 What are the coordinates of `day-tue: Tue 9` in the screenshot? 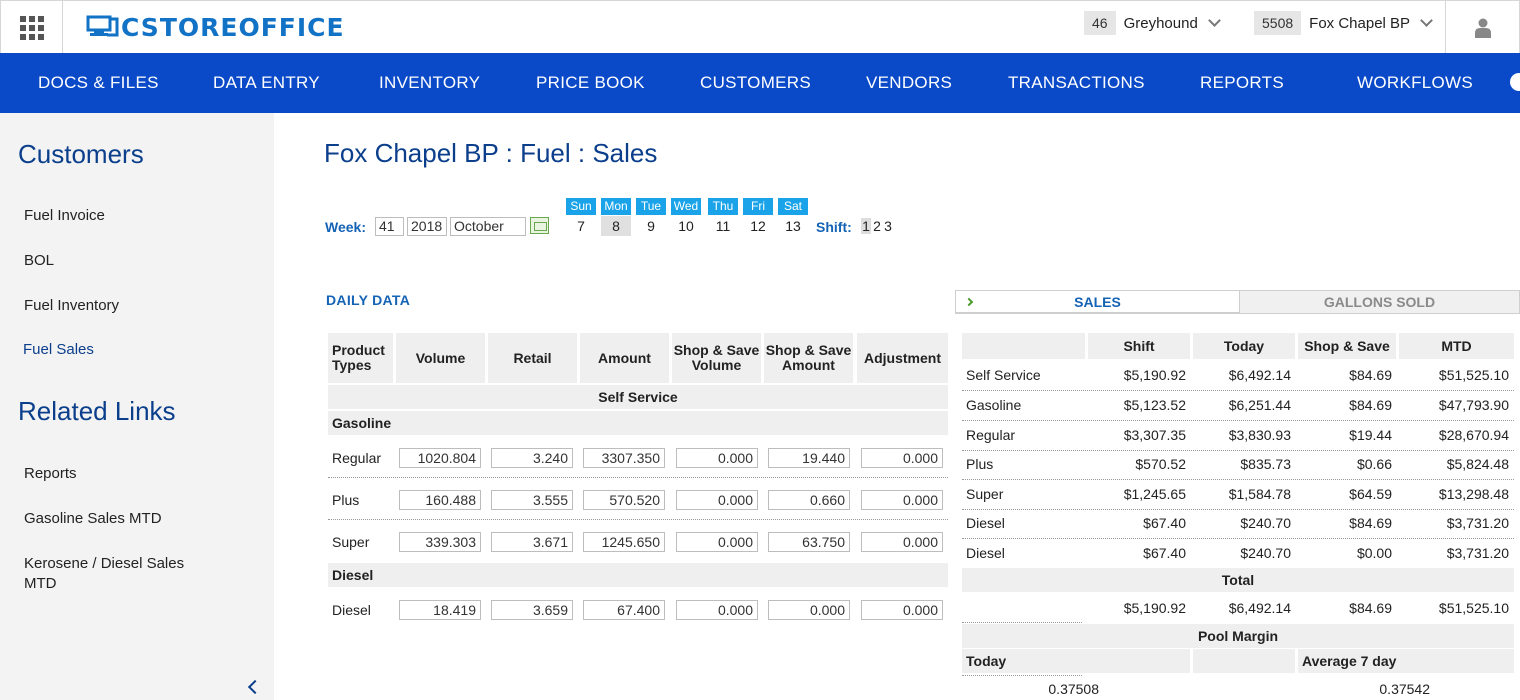 It's located at (651, 217).